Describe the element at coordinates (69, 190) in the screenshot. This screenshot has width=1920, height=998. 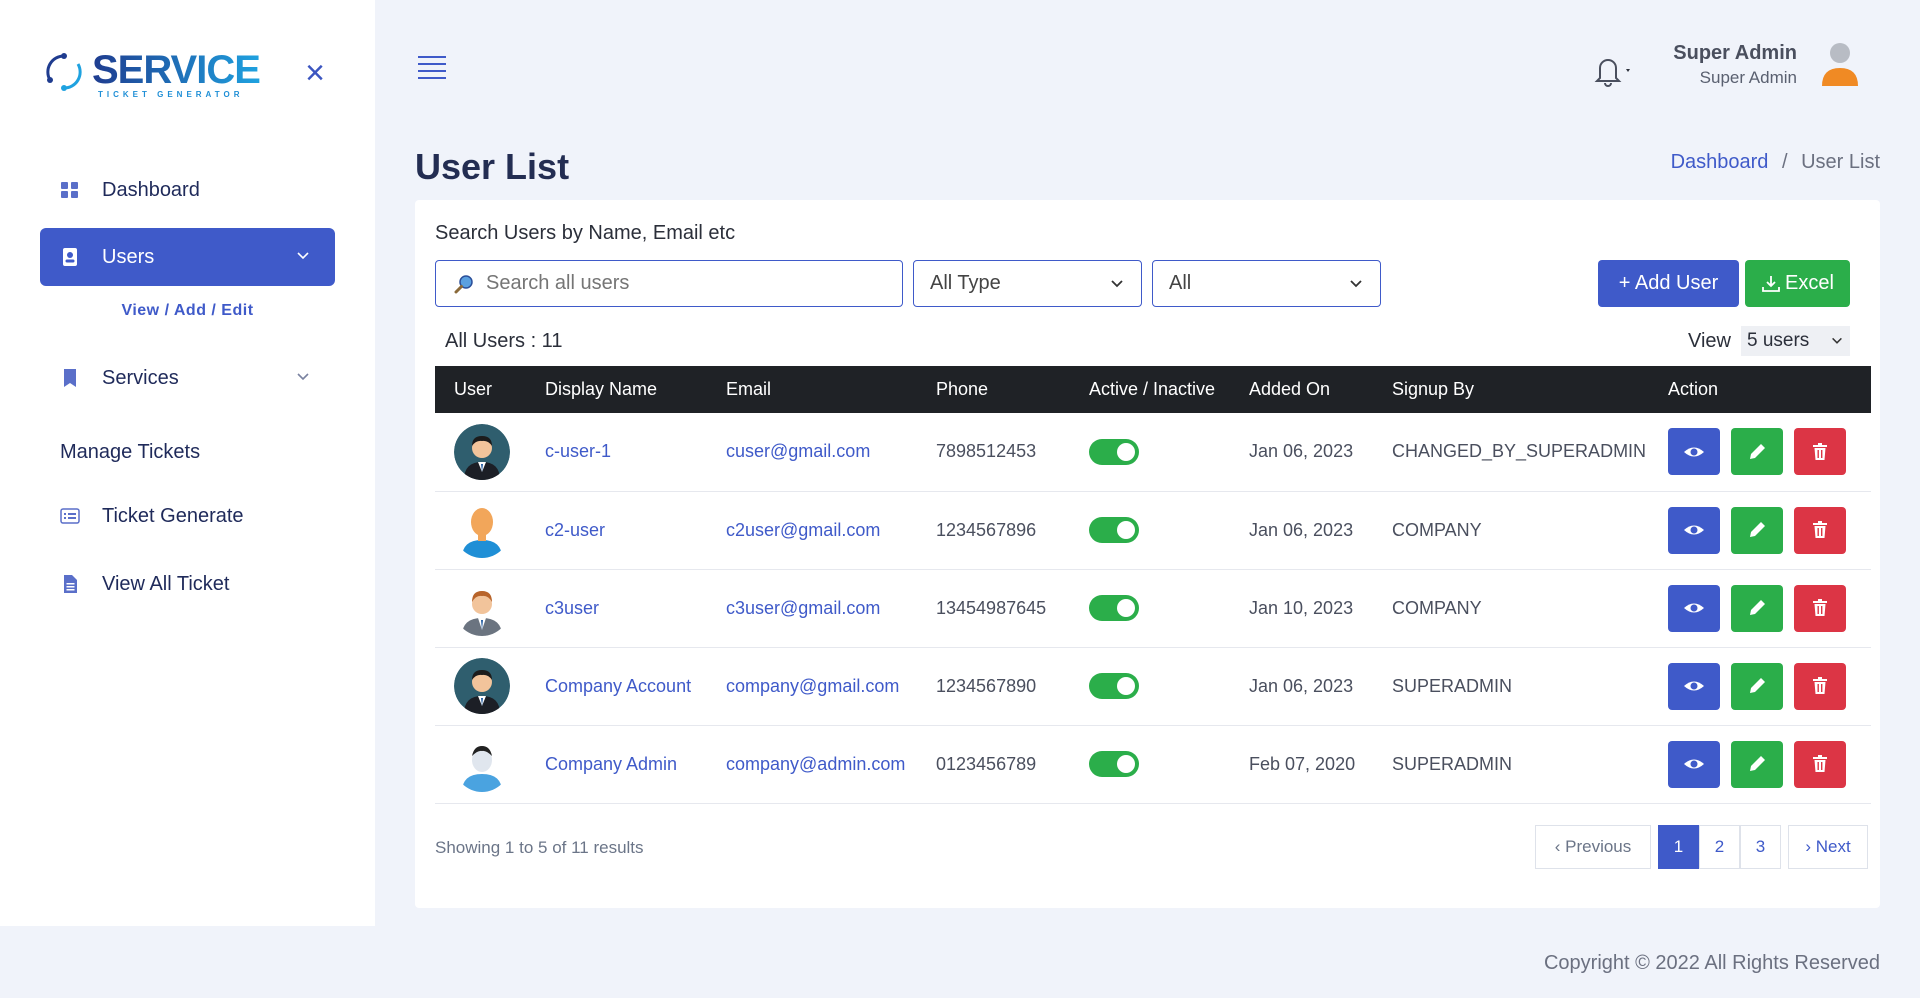
I see `grid-icon` at that location.